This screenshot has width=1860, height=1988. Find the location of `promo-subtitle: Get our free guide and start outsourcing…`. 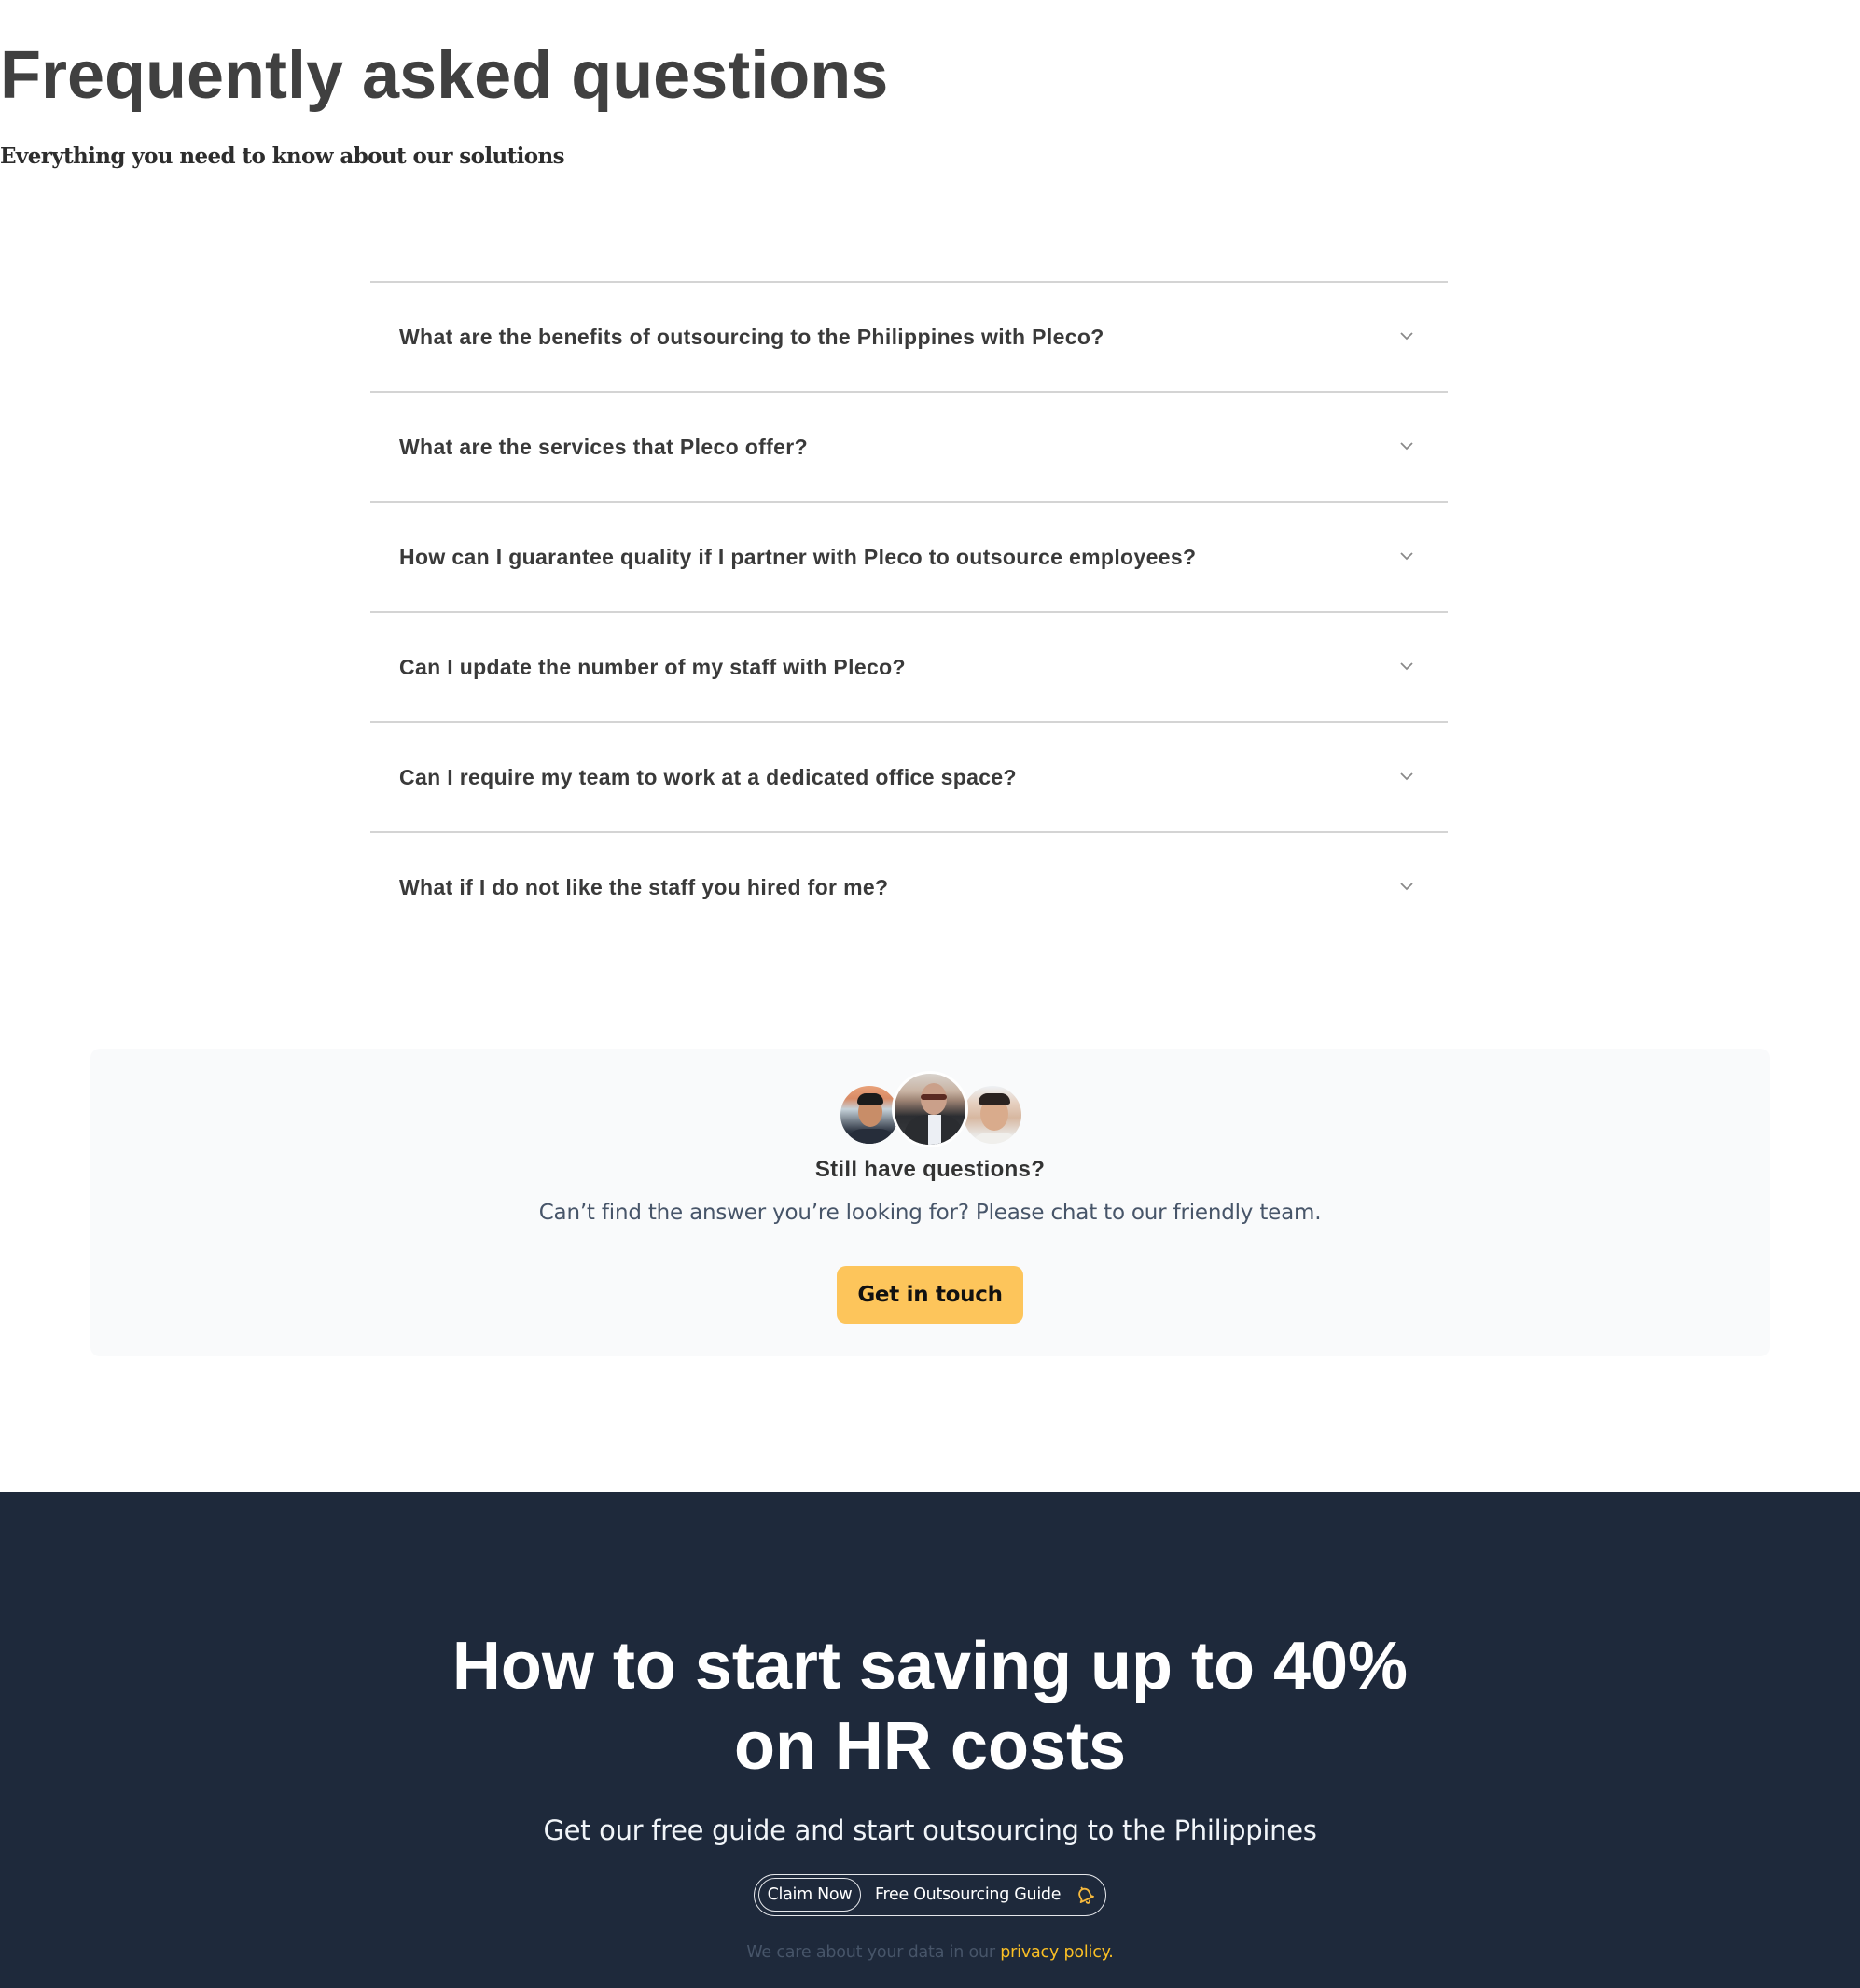

promo-subtitle: Get our free guide and start outsourcing… is located at coordinates (930, 1830).